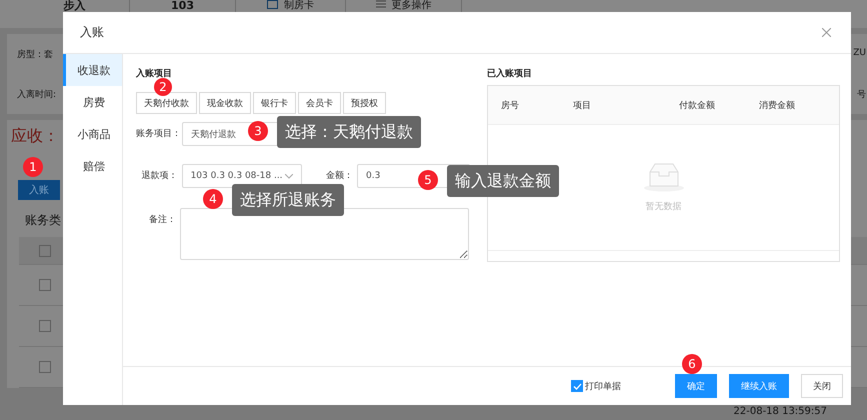  What do you see at coordinates (339, 176) in the screenshot?
I see `field-label: 金额：` at bounding box center [339, 176].